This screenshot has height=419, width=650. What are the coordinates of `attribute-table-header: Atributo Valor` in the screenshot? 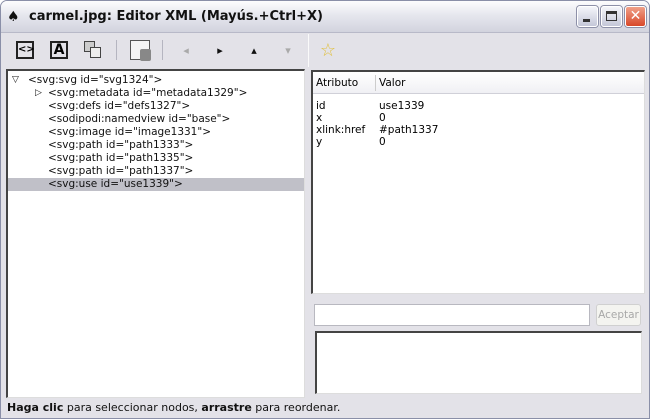 It's located at (478, 83).